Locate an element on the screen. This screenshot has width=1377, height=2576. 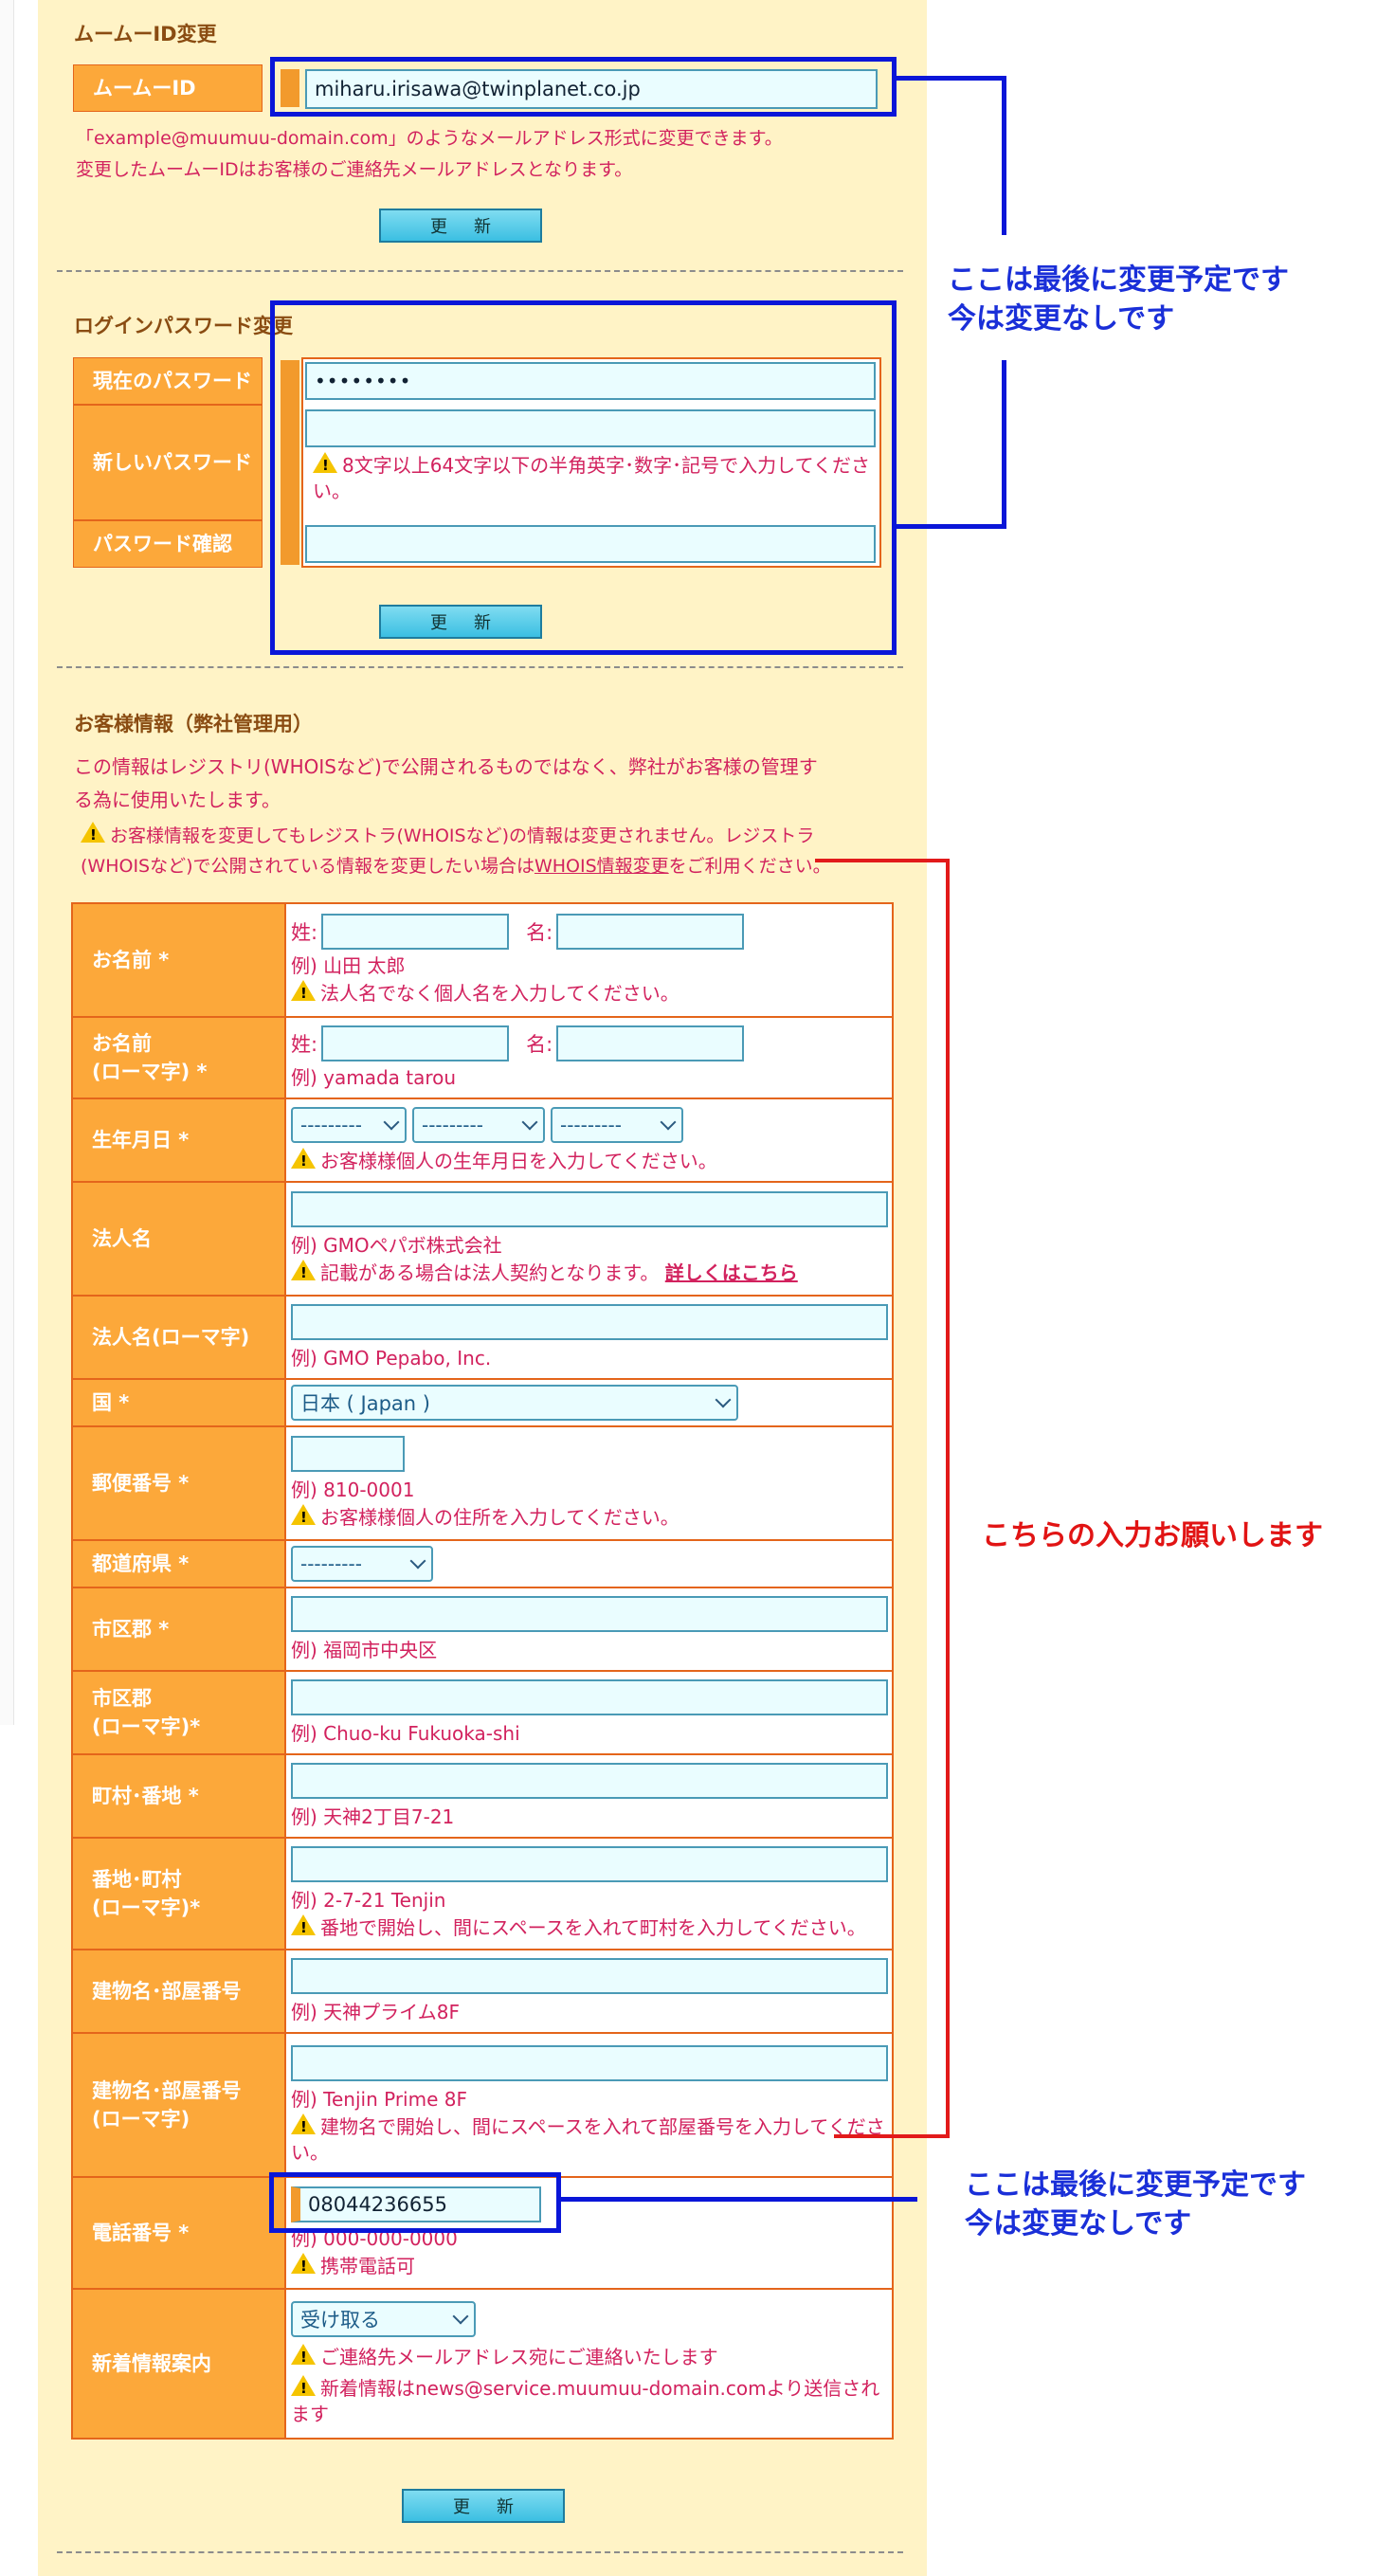
city-input is located at coordinates (589, 1613).